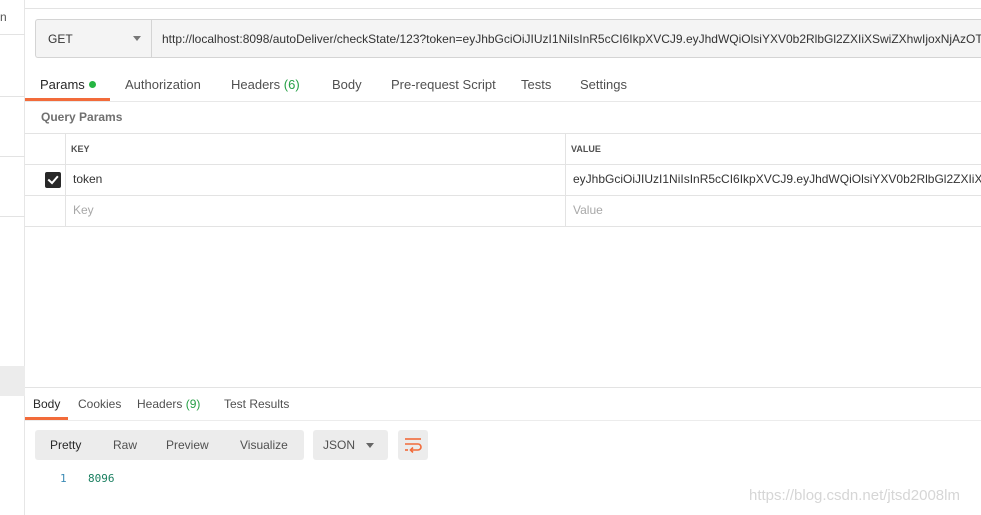 The image size is (981, 515). I want to click on watermark: https://blog.csdn.net/jtsd2008lm, so click(854, 495).